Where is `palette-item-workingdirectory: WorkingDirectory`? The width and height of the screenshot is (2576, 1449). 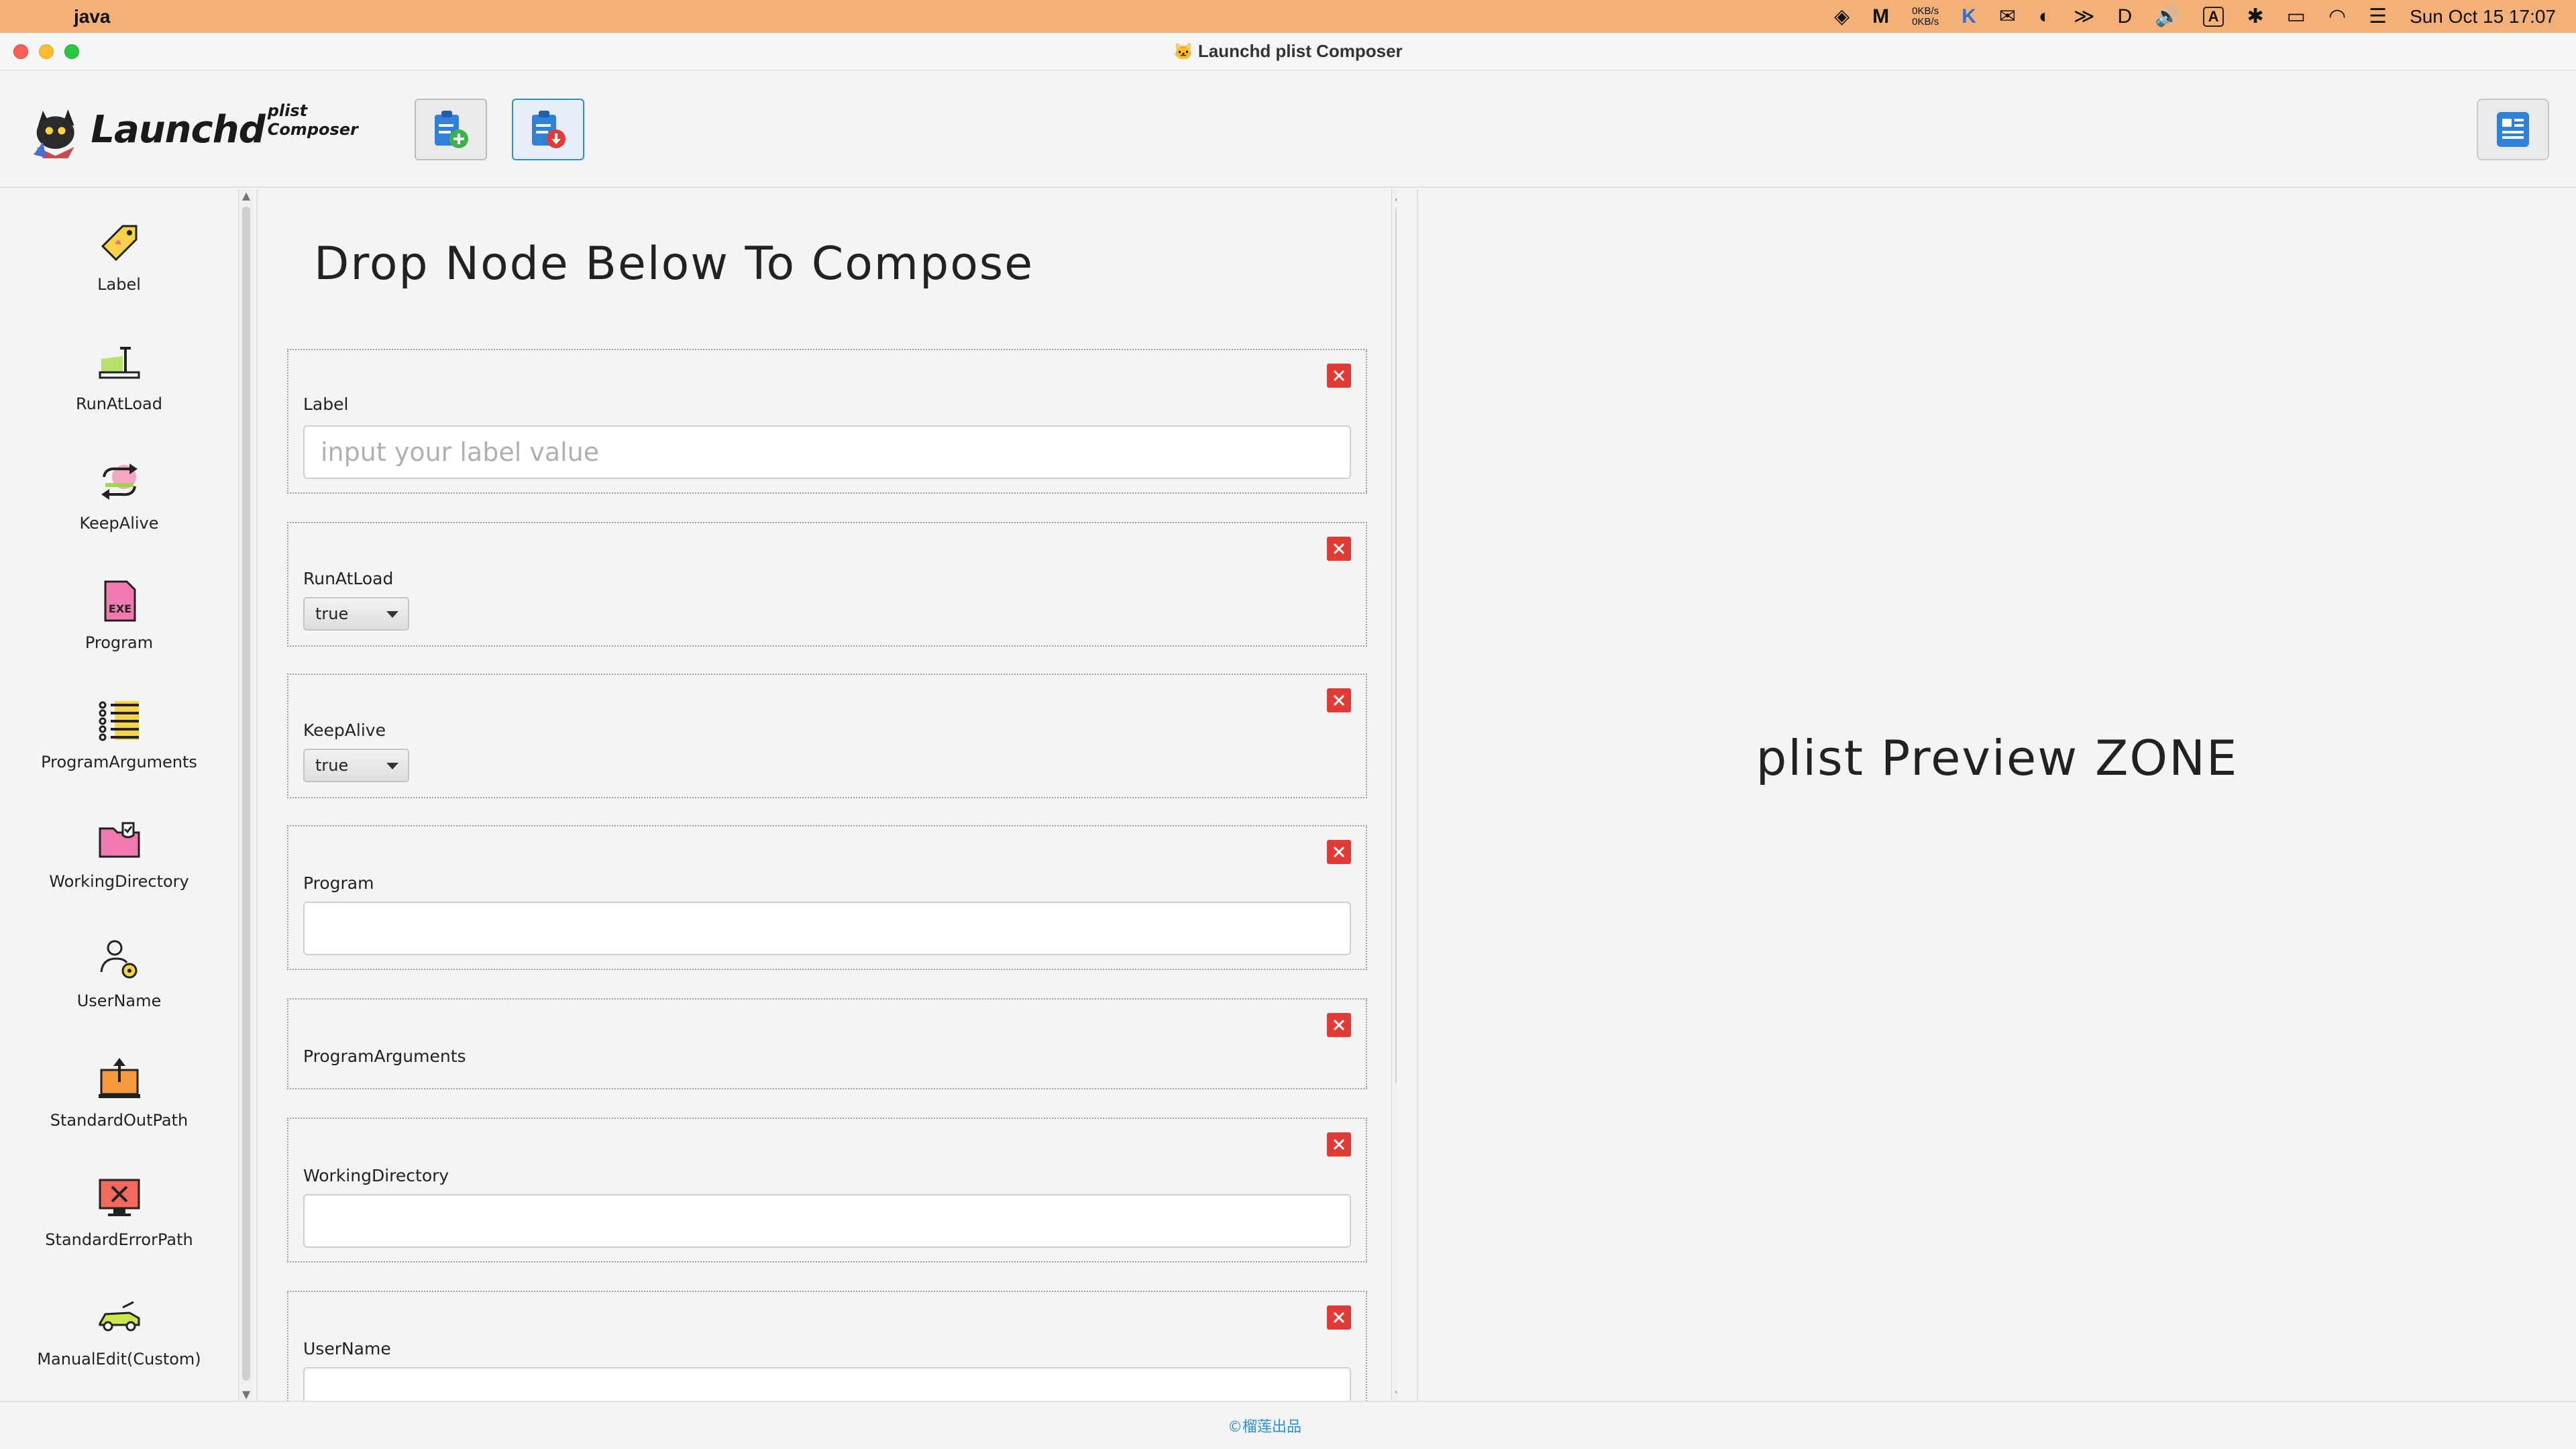 palette-item-workingdirectory: WorkingDirectory is located at coordinates (119, 843).